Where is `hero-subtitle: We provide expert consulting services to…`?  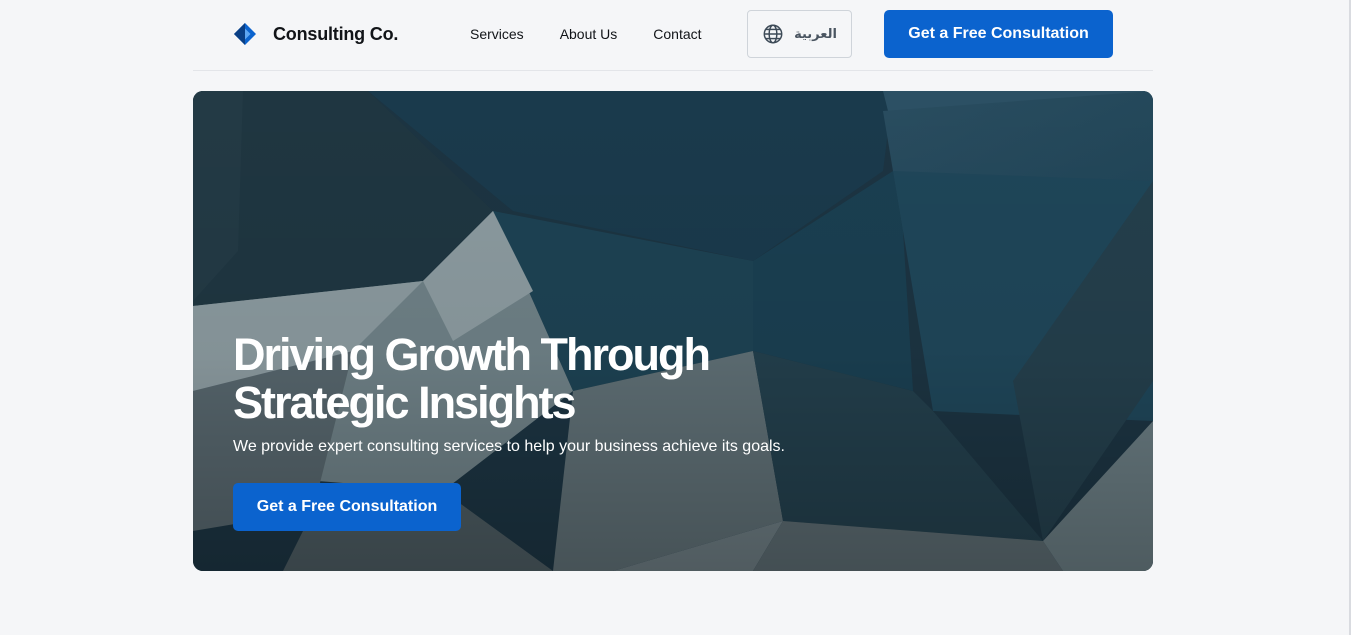
hero-subtitle: We provide expert consulting services to… is located at coordinates (509, 446).